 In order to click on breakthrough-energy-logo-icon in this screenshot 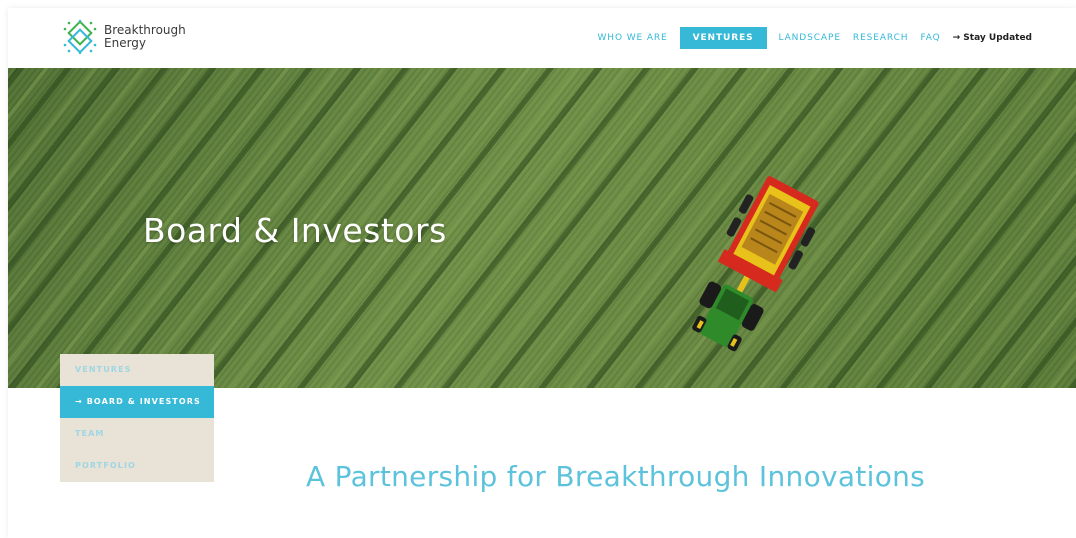, I will do `click(80, 37)`.